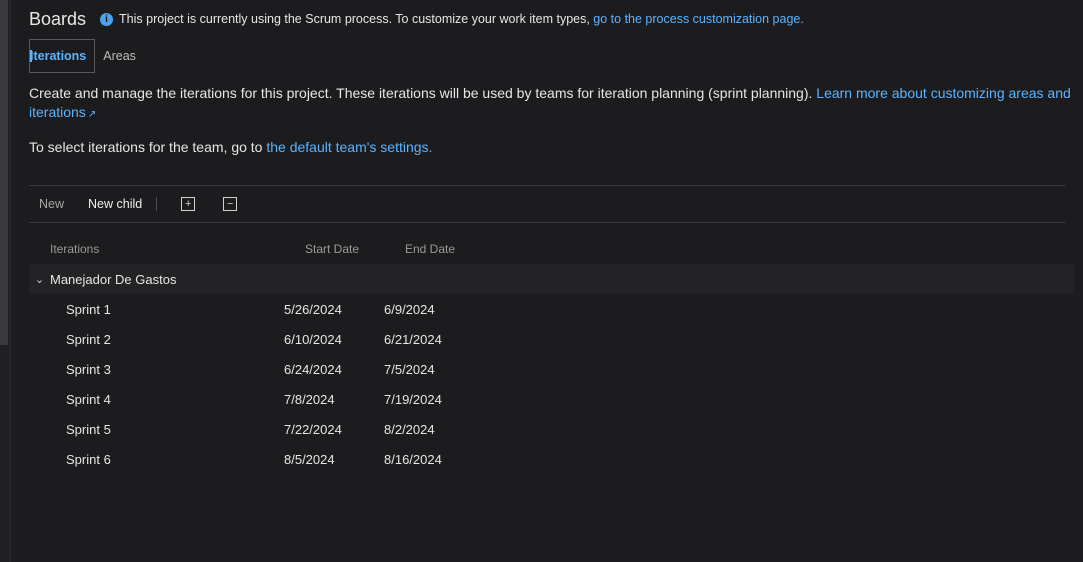 Image resolution: width=1083 pixels, height=562 pixels. Describe the element at coordinates (167, 249) in the screenshot. I see `column-header-iterations: Iterations` at that location.